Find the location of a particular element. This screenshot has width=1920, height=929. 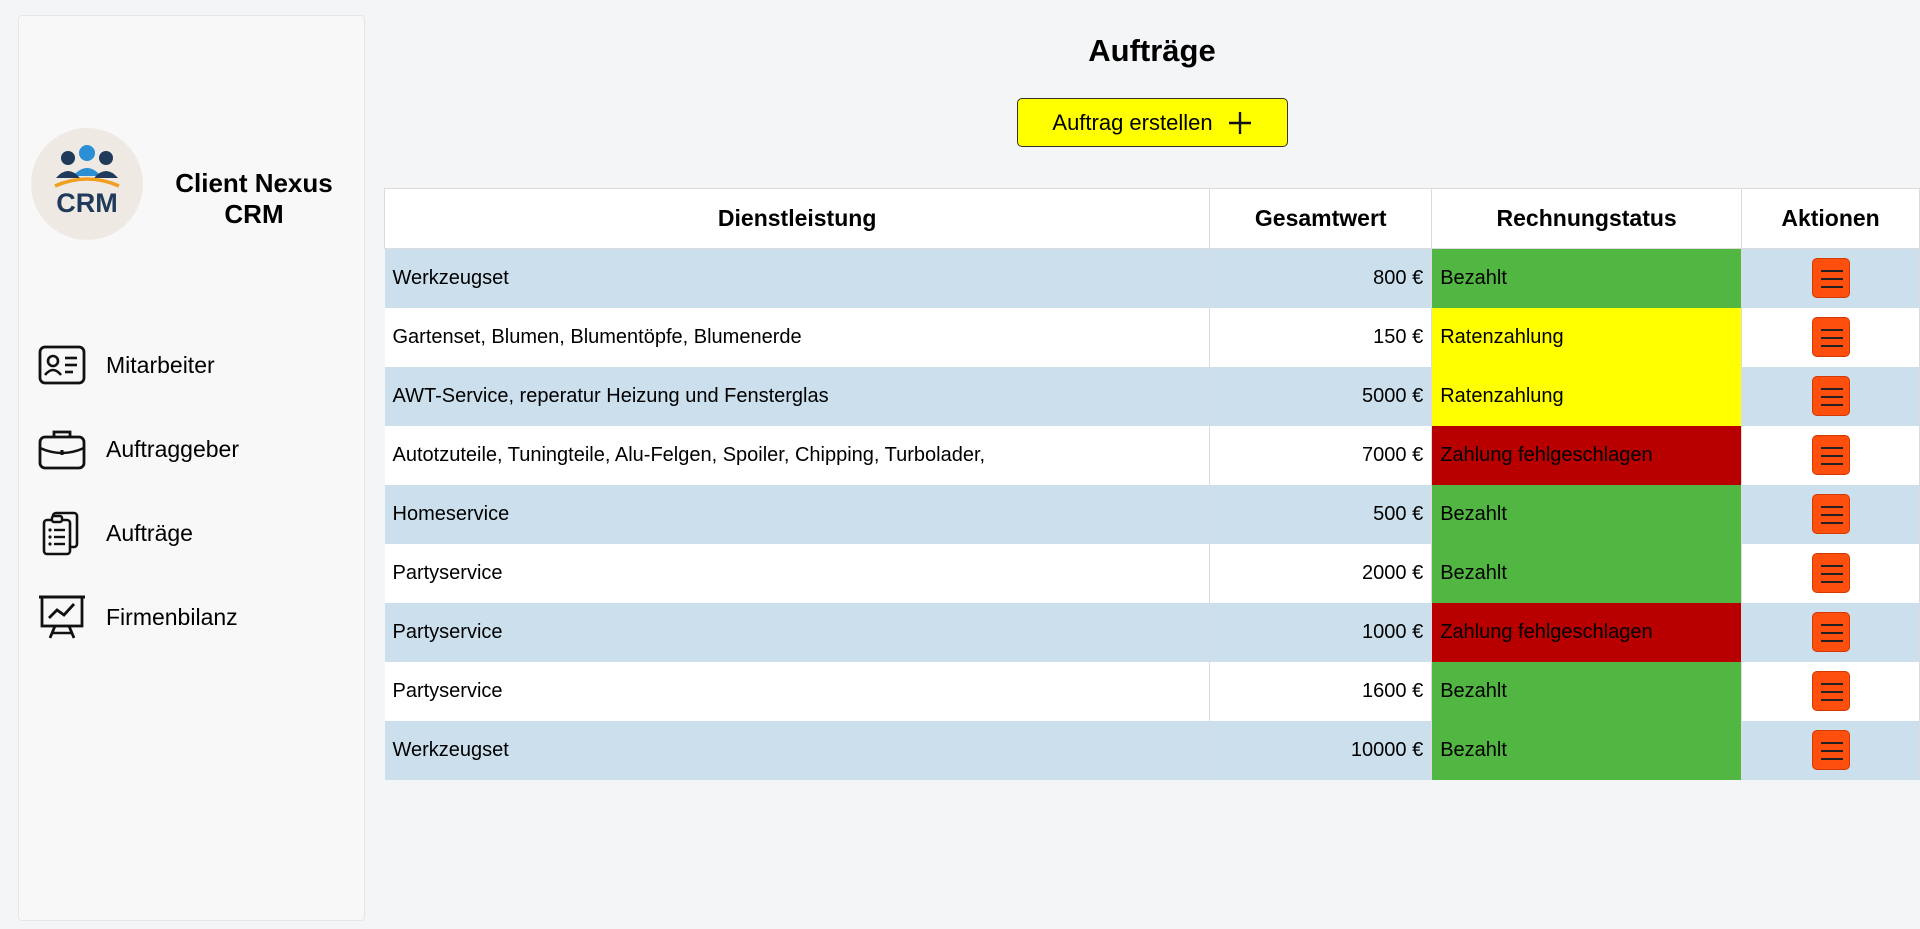

clipboard-list-icon is located at coordinates (60, 533).